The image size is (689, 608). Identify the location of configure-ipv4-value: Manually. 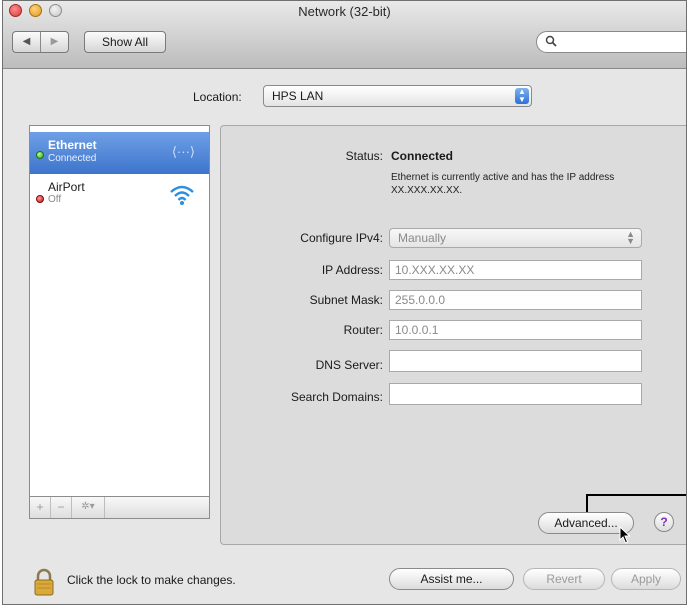
(422, 238).